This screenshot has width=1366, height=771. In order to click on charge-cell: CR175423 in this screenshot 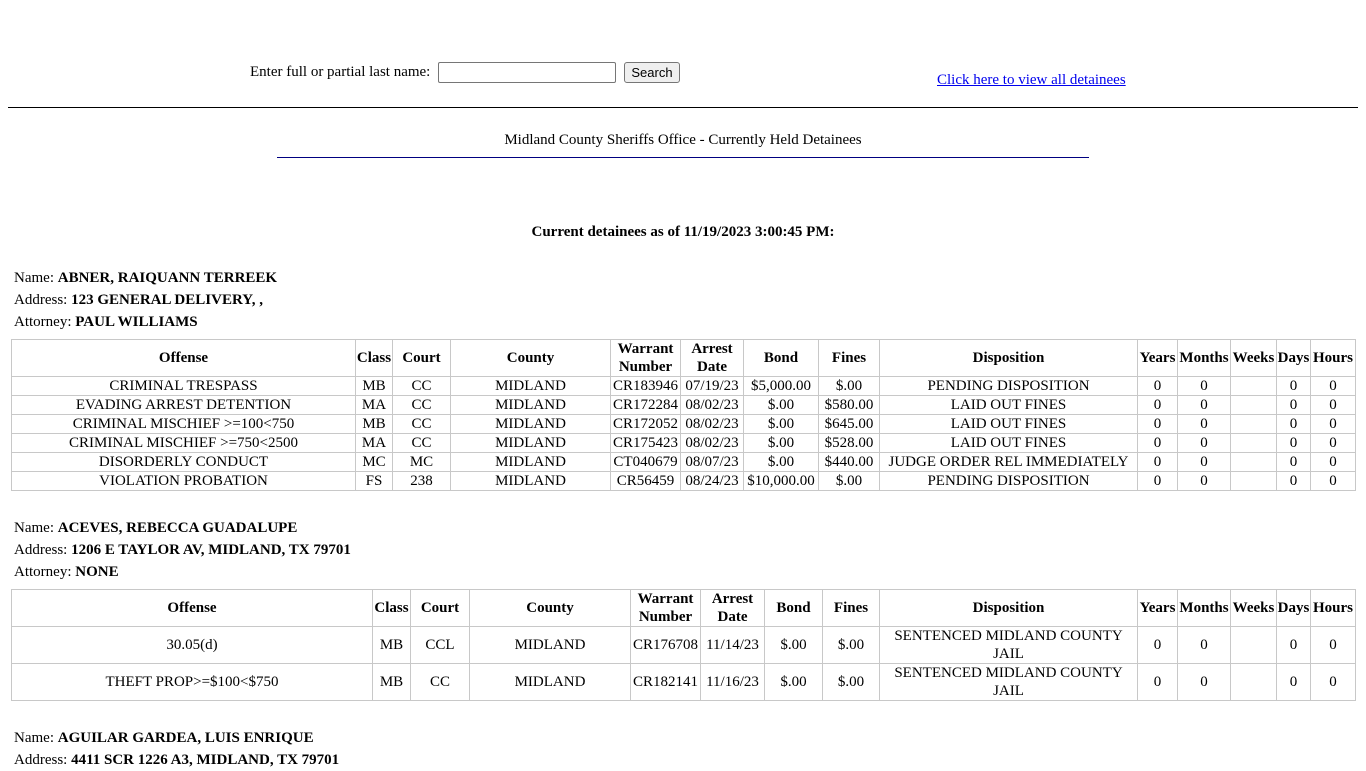, I will do `click(645, 443)`.